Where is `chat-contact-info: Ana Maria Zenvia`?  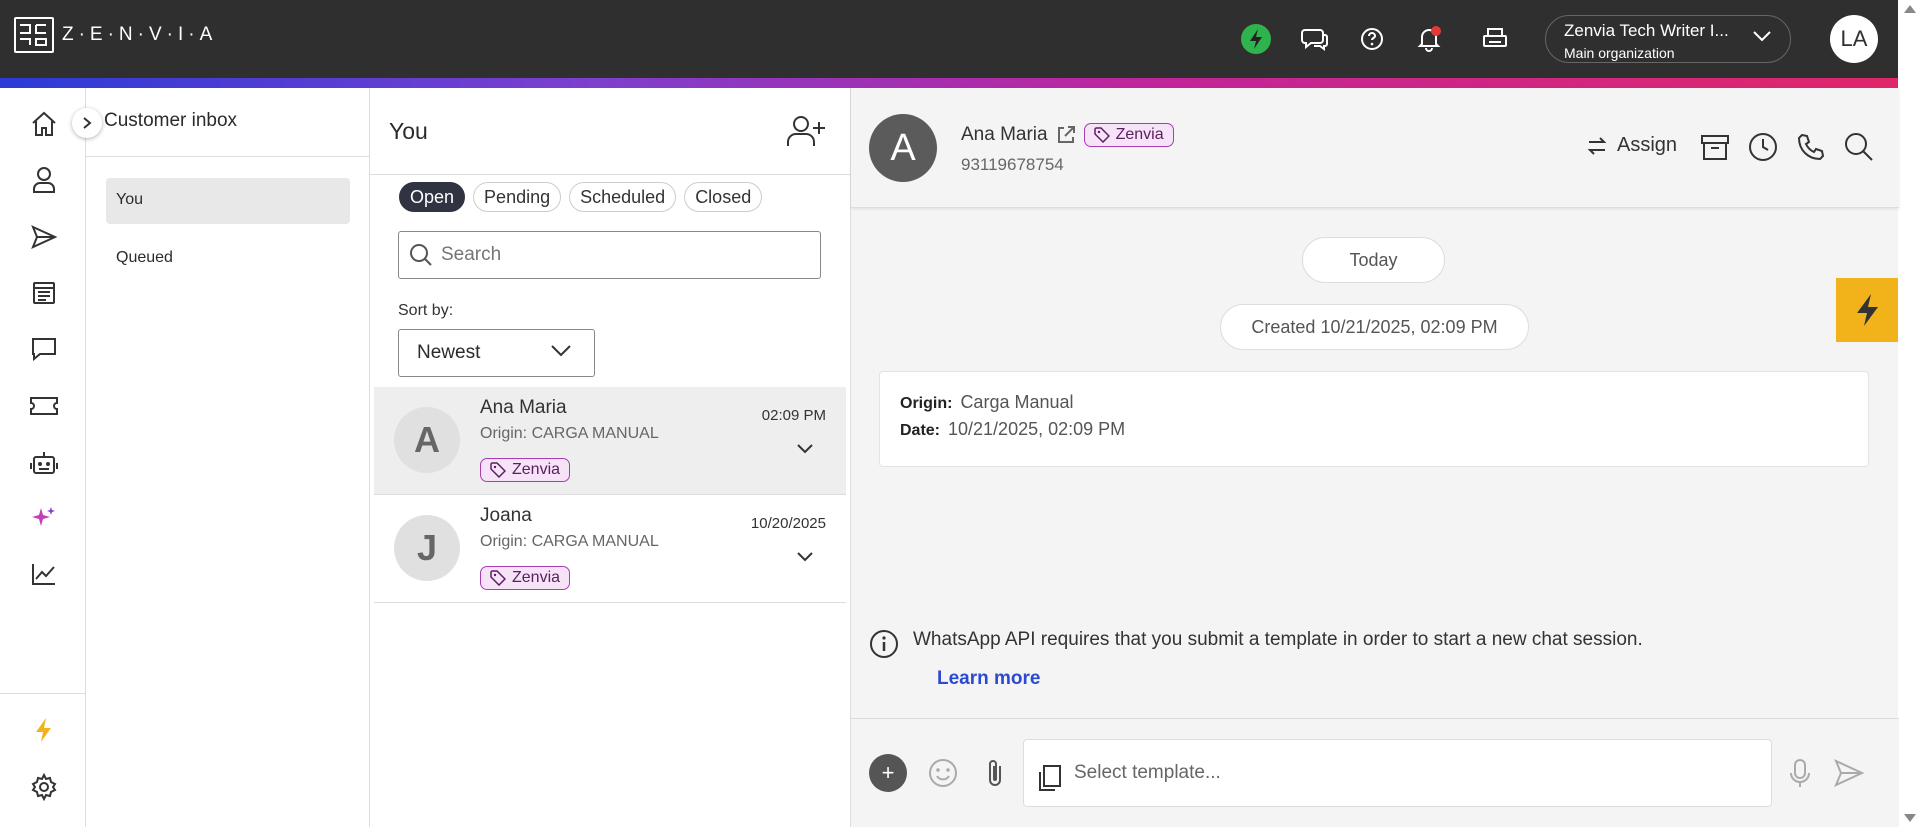
chat-contact-info: Ana Maria Zenvia is located at coordinates (1067, 135).